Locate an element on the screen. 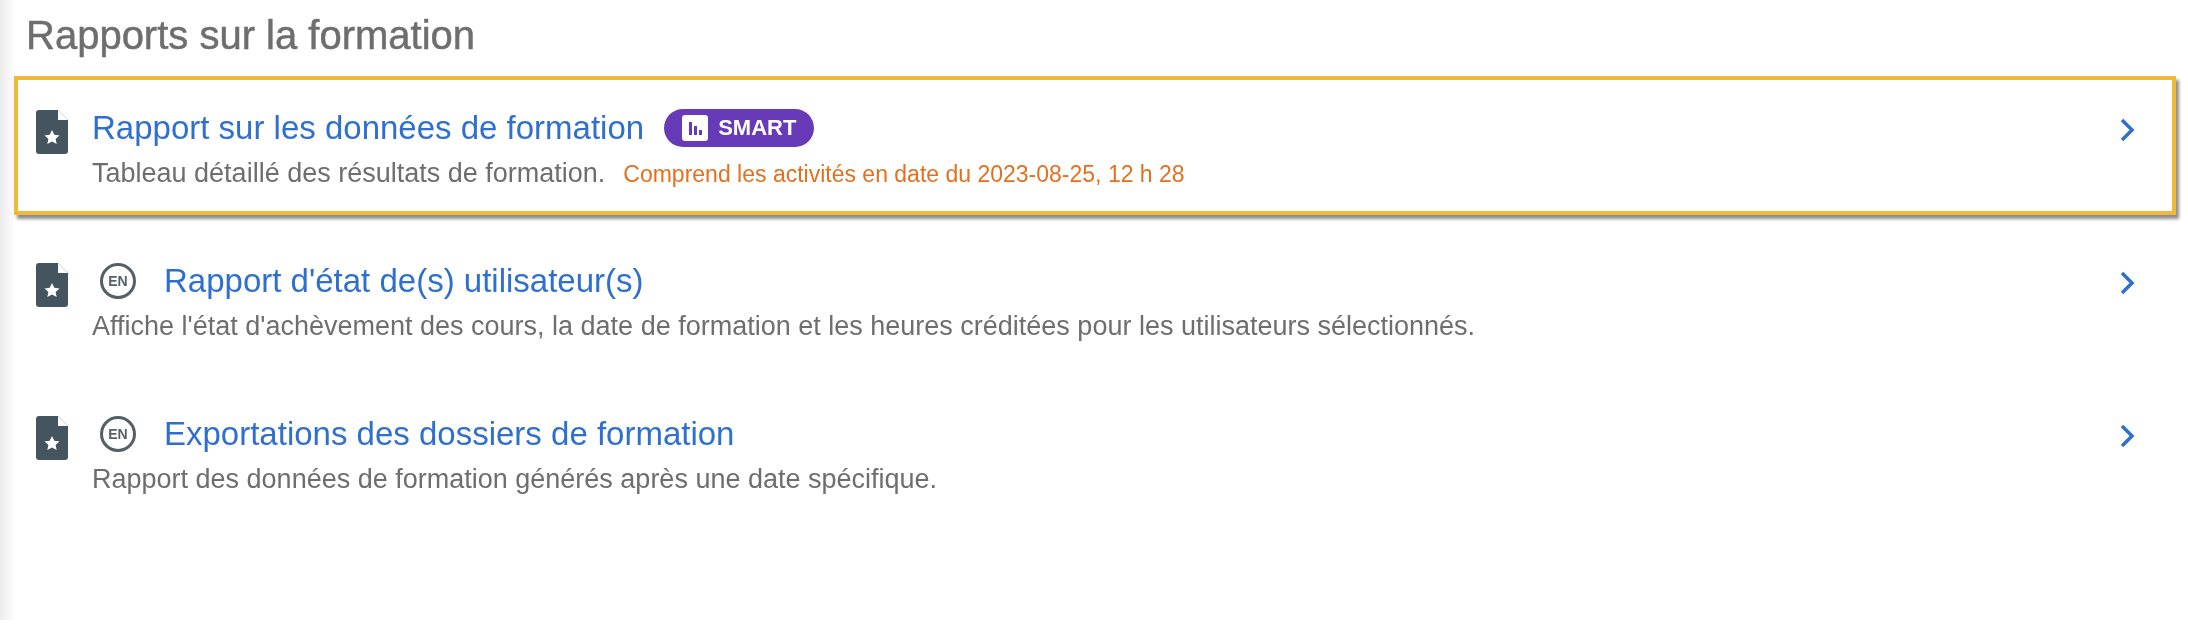 This screenshot has width=2188, height=628. bar-chart-icon is located at coordinates (695, 128).